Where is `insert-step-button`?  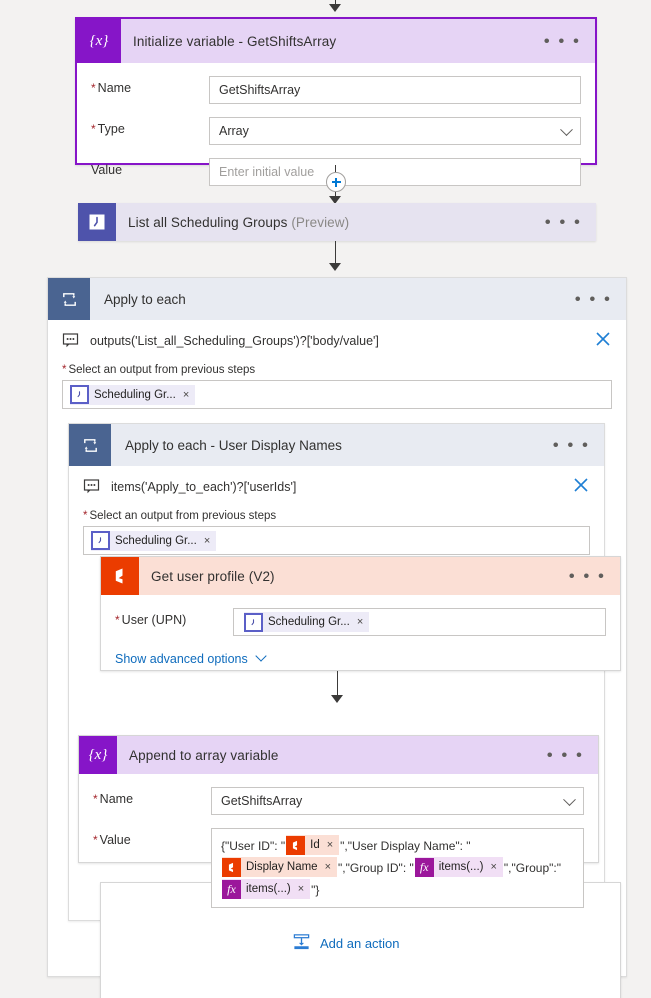
insert-step-button is located at coordinates (336, 182).